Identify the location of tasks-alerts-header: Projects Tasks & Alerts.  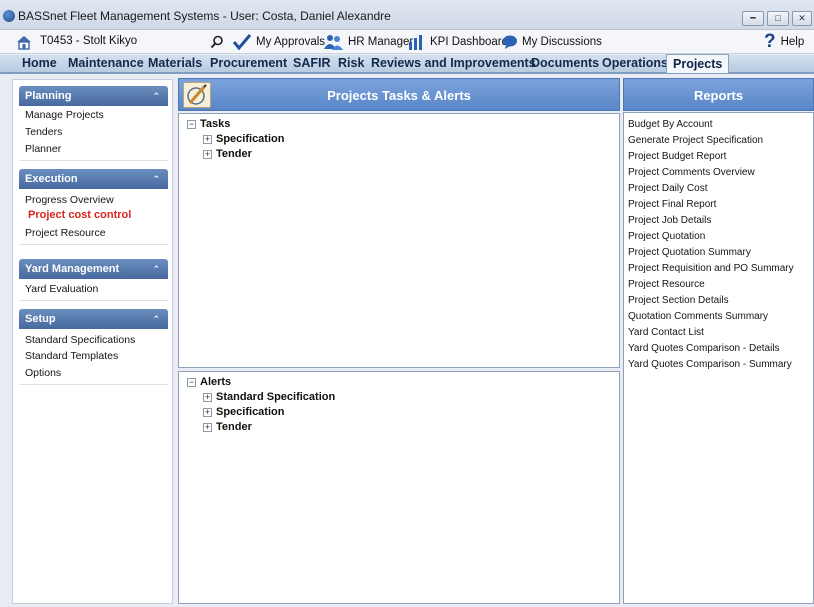
(399, 94).